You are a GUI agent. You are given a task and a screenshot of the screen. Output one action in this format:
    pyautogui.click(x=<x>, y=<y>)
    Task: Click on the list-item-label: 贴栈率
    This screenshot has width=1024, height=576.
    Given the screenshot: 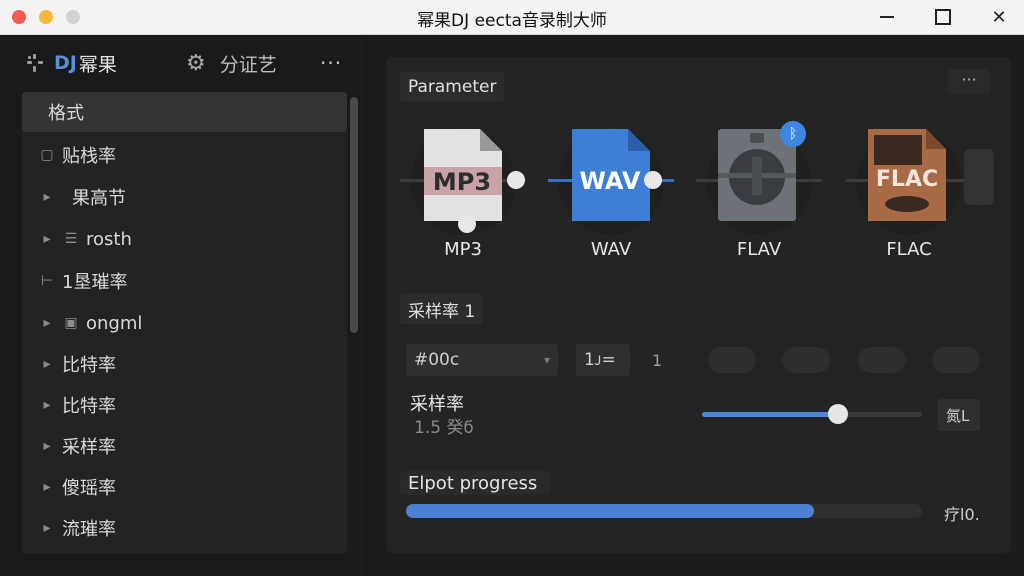 What is the action you would take?
    pyautogui.click(x=89, y=156)
    